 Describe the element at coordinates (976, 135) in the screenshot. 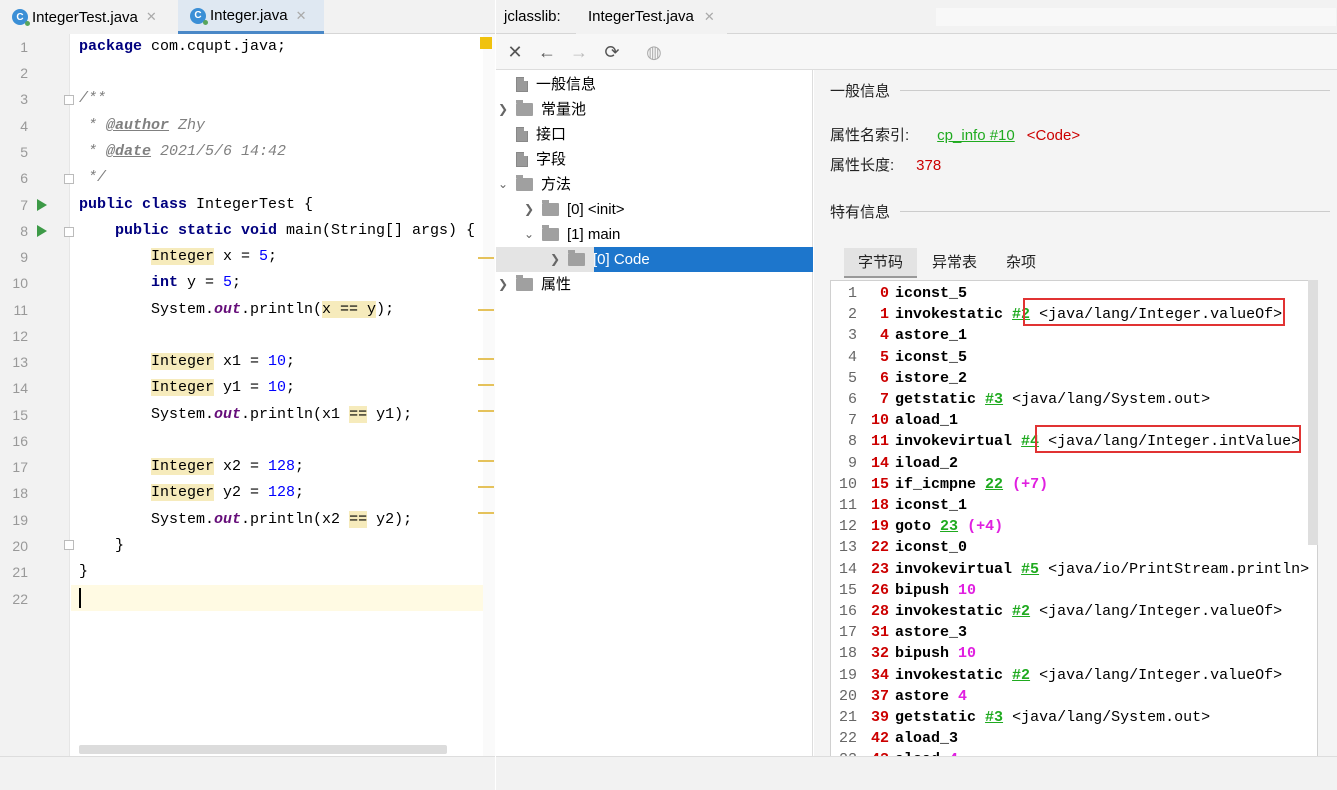

I see `cp-info-link: cp_info #10` at that location.